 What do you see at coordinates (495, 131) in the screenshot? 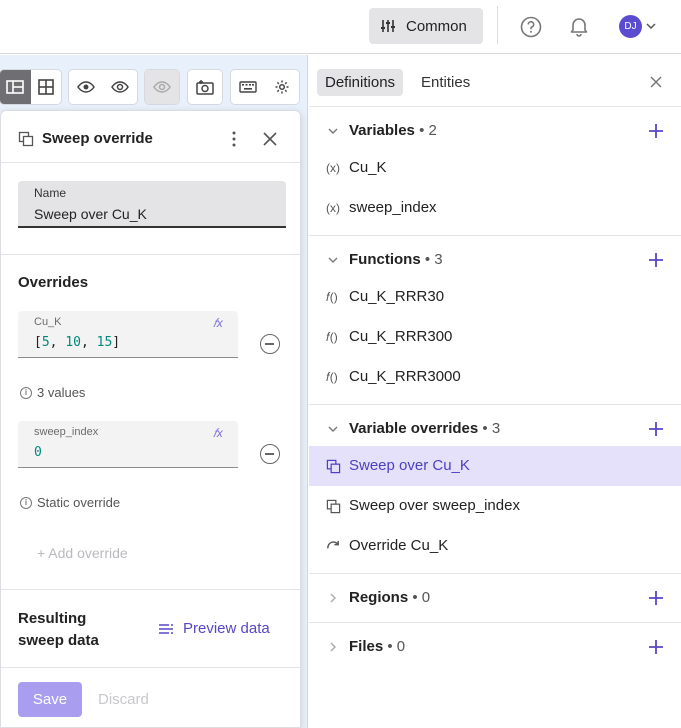
I see `section-header-variables: Variables • 2` at bounding box center [495, 131].